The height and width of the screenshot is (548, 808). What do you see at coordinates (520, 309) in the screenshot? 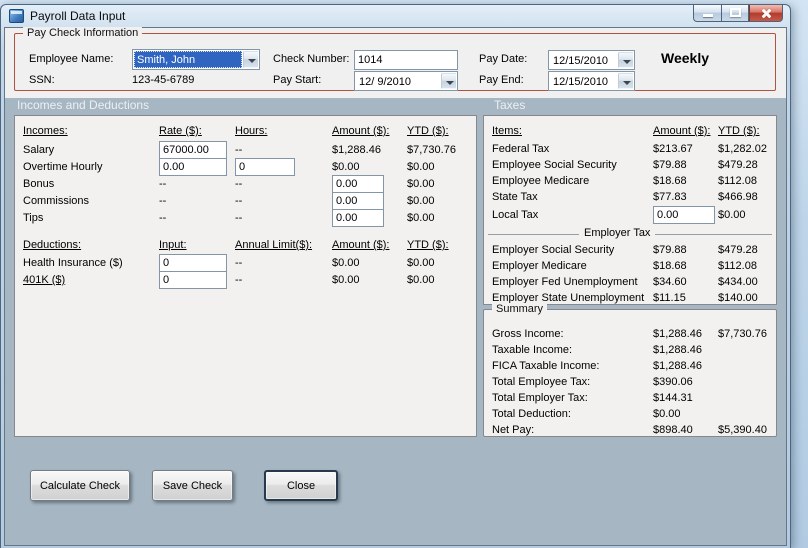
I see `summary-group-title: Summary` at bounding box center [520, 309].